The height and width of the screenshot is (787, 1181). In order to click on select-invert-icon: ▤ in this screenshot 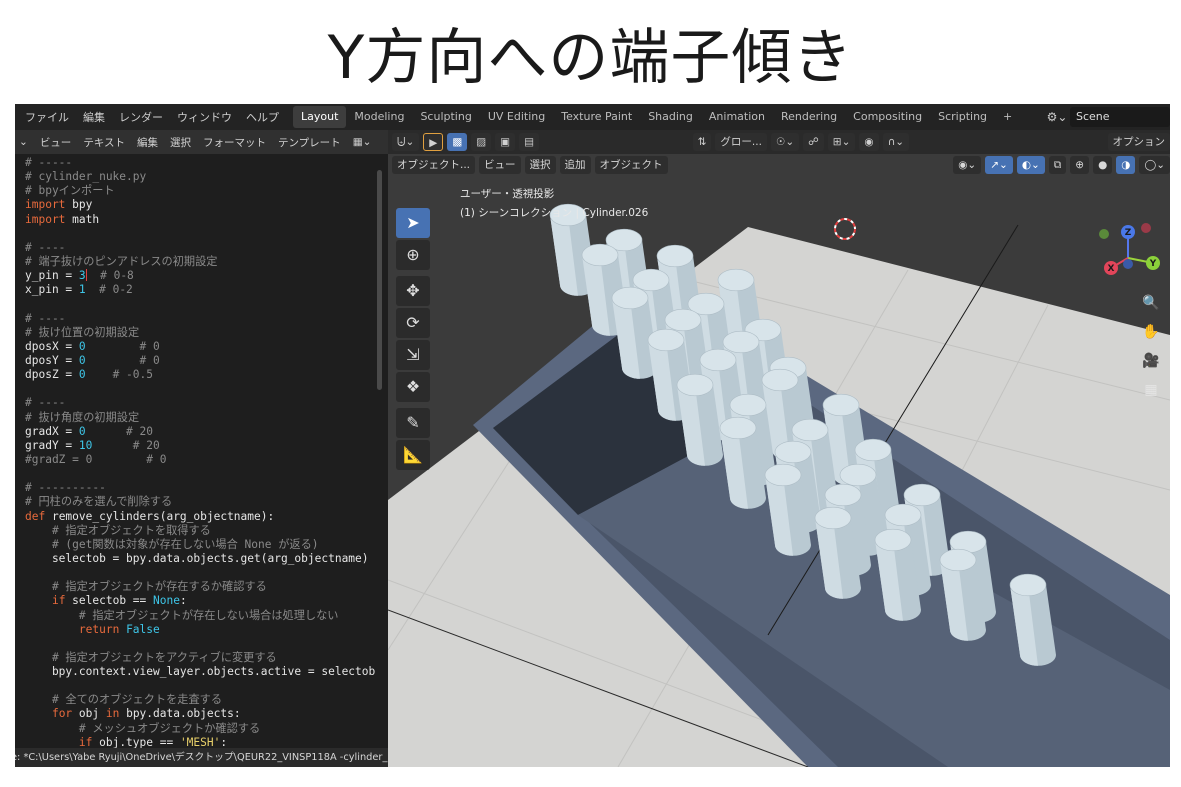, I will do `click(529, 142)`.